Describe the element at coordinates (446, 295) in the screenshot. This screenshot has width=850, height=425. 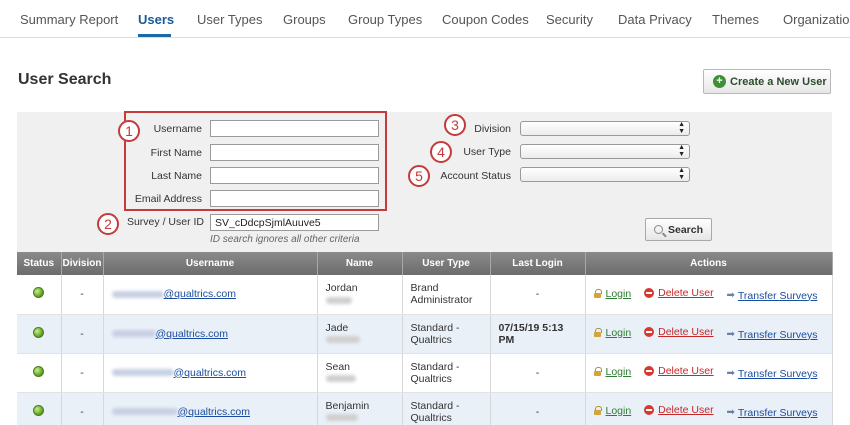
I see `user-type-cell: Brand Administrator` at that location.